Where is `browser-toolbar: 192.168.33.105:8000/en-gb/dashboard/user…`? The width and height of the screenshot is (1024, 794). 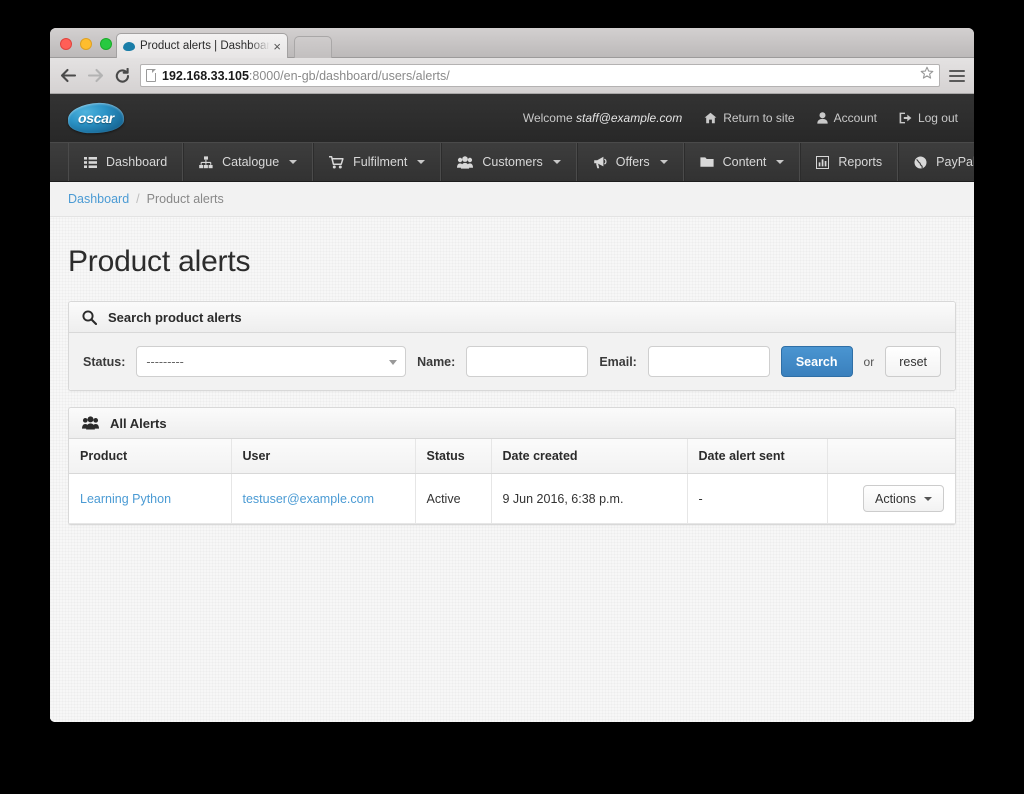 browser-toolbar: 192.168.33.105:8000/en-gb/dashboard/user… is located at coordinates (512, 76).